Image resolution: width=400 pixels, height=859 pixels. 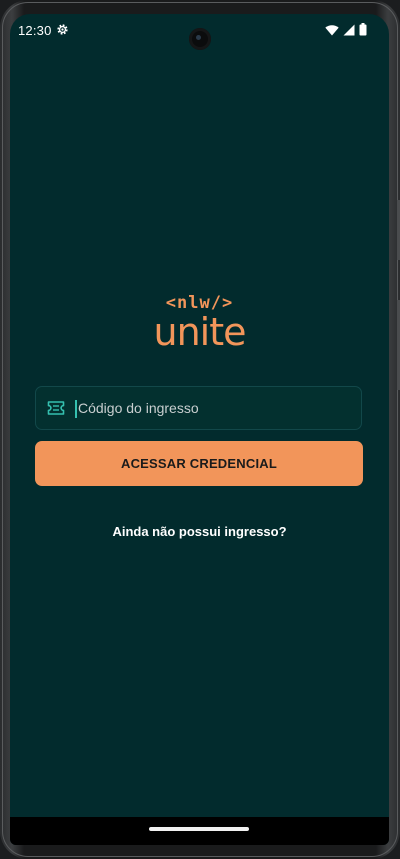 I want to click on ticket-code-input-container, so click(x=198, y=408).